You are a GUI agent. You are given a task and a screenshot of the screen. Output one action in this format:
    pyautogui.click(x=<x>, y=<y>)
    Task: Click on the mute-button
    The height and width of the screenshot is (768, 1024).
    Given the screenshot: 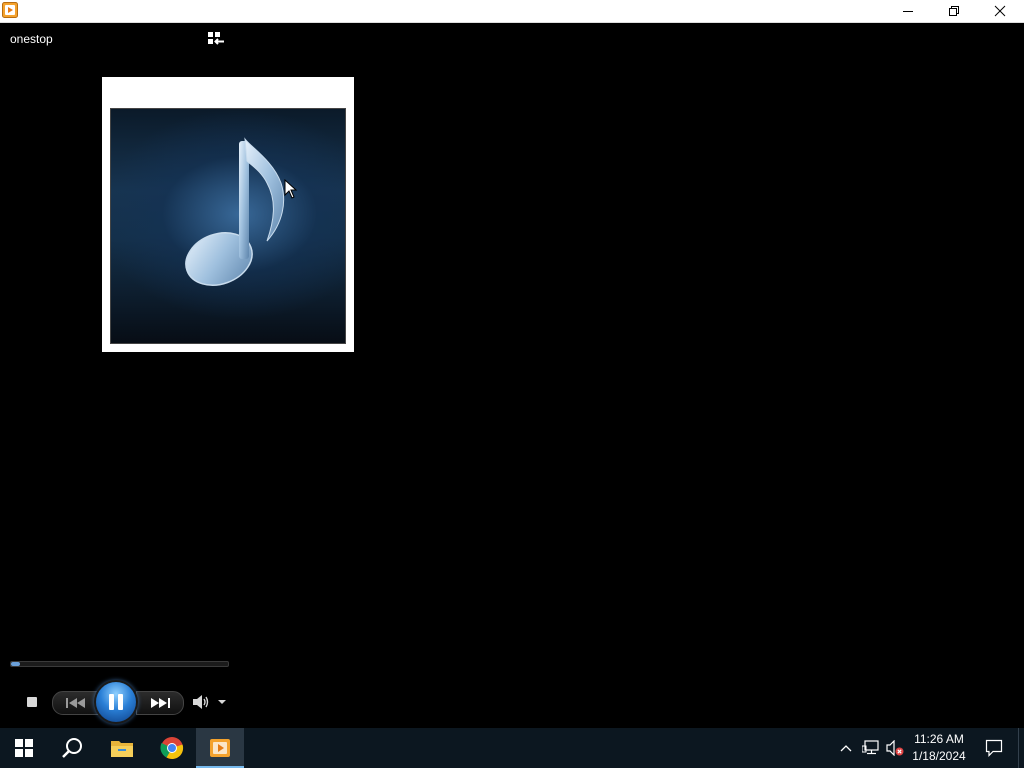 What is the action you would take?
    pyautogui.click(x=201, y=702)
    